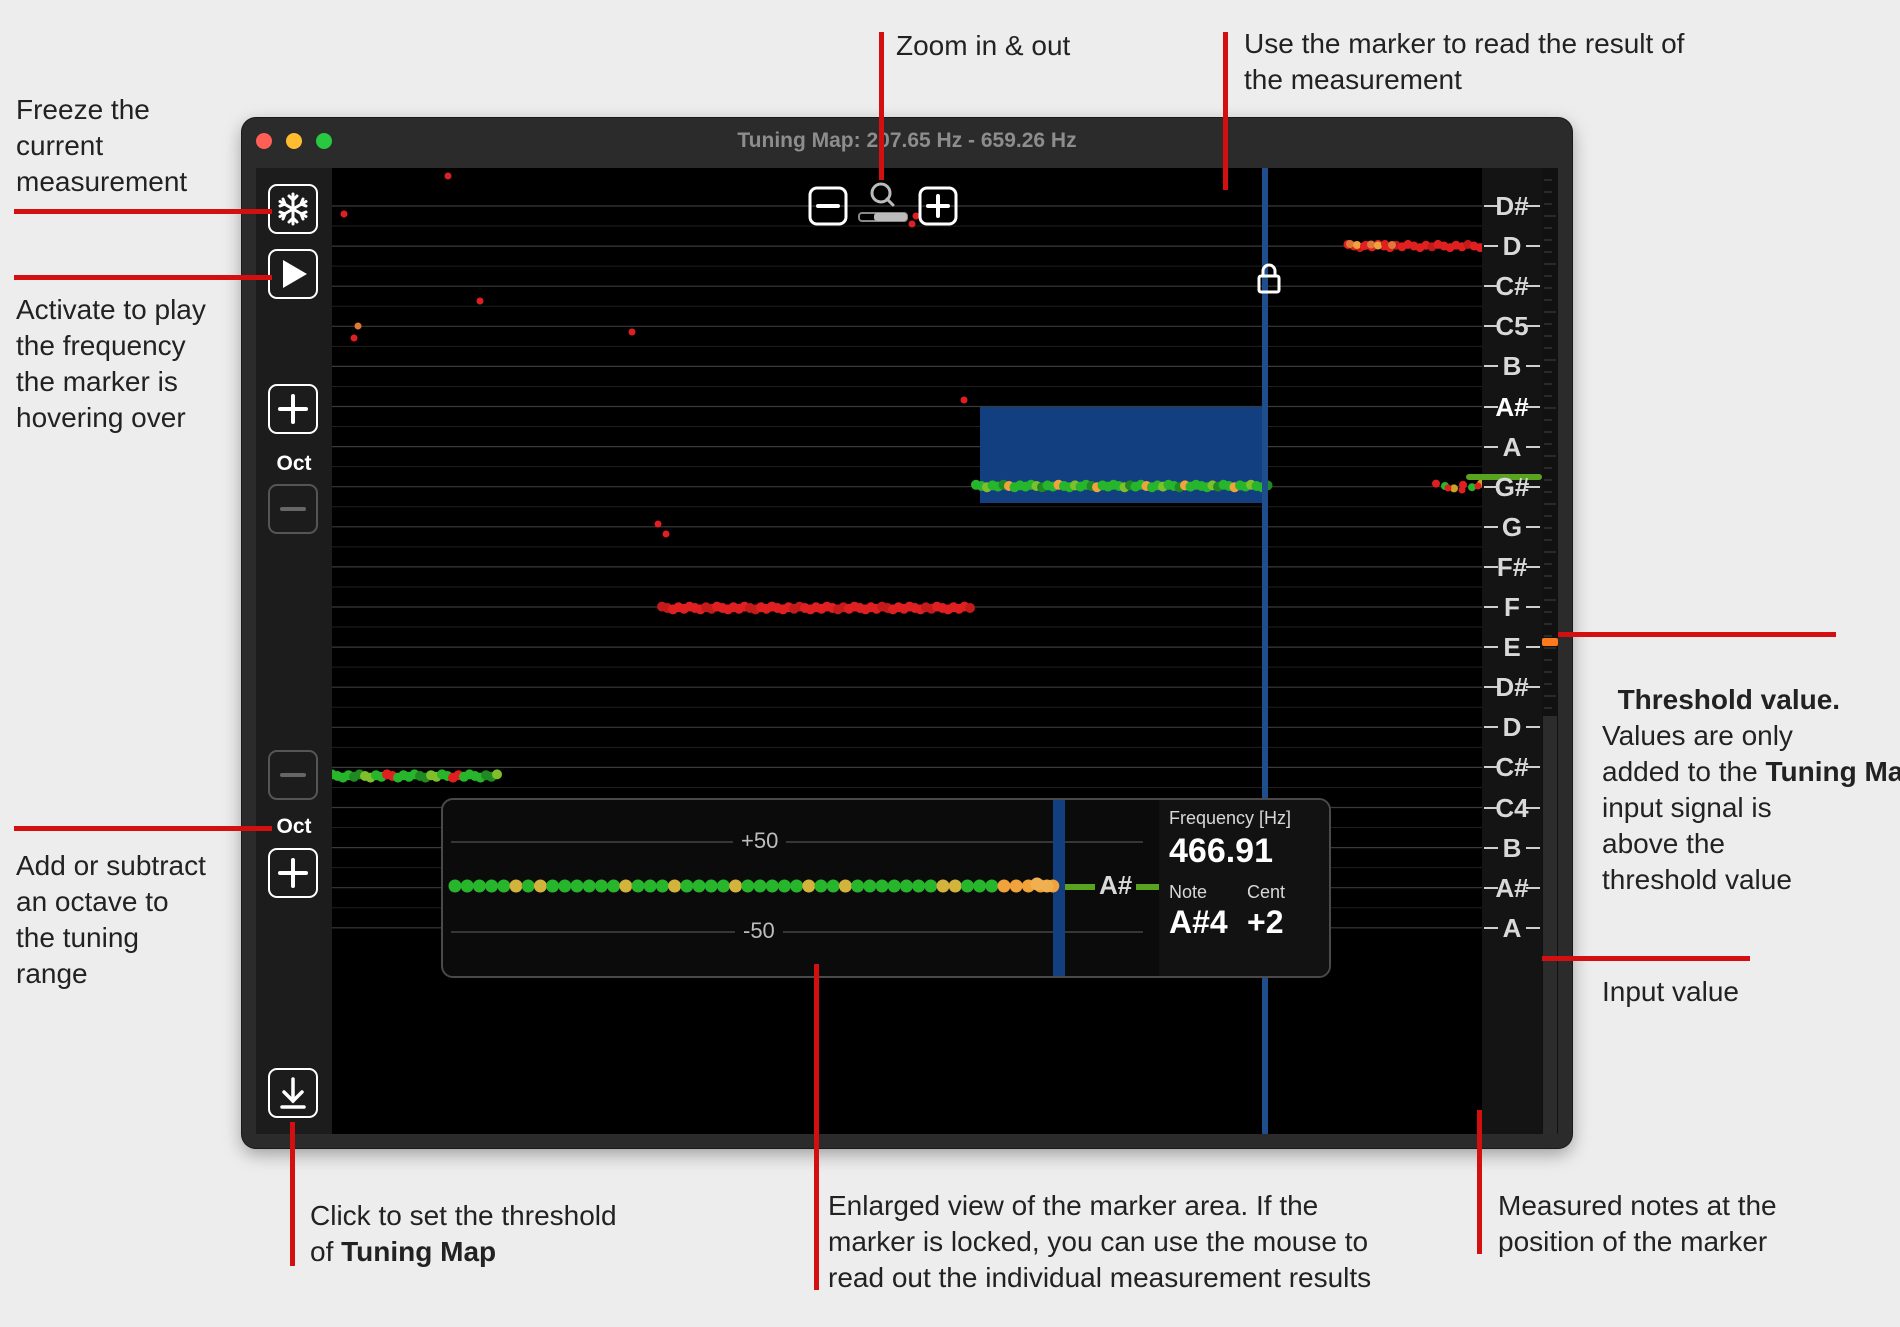 The height and width of the screenshot is (1327, 1900). What do you see at coordinates (1116, 885) in the screenshot?
I see `enlarged-note-tag: A#` at bounding box center [1116, 885].